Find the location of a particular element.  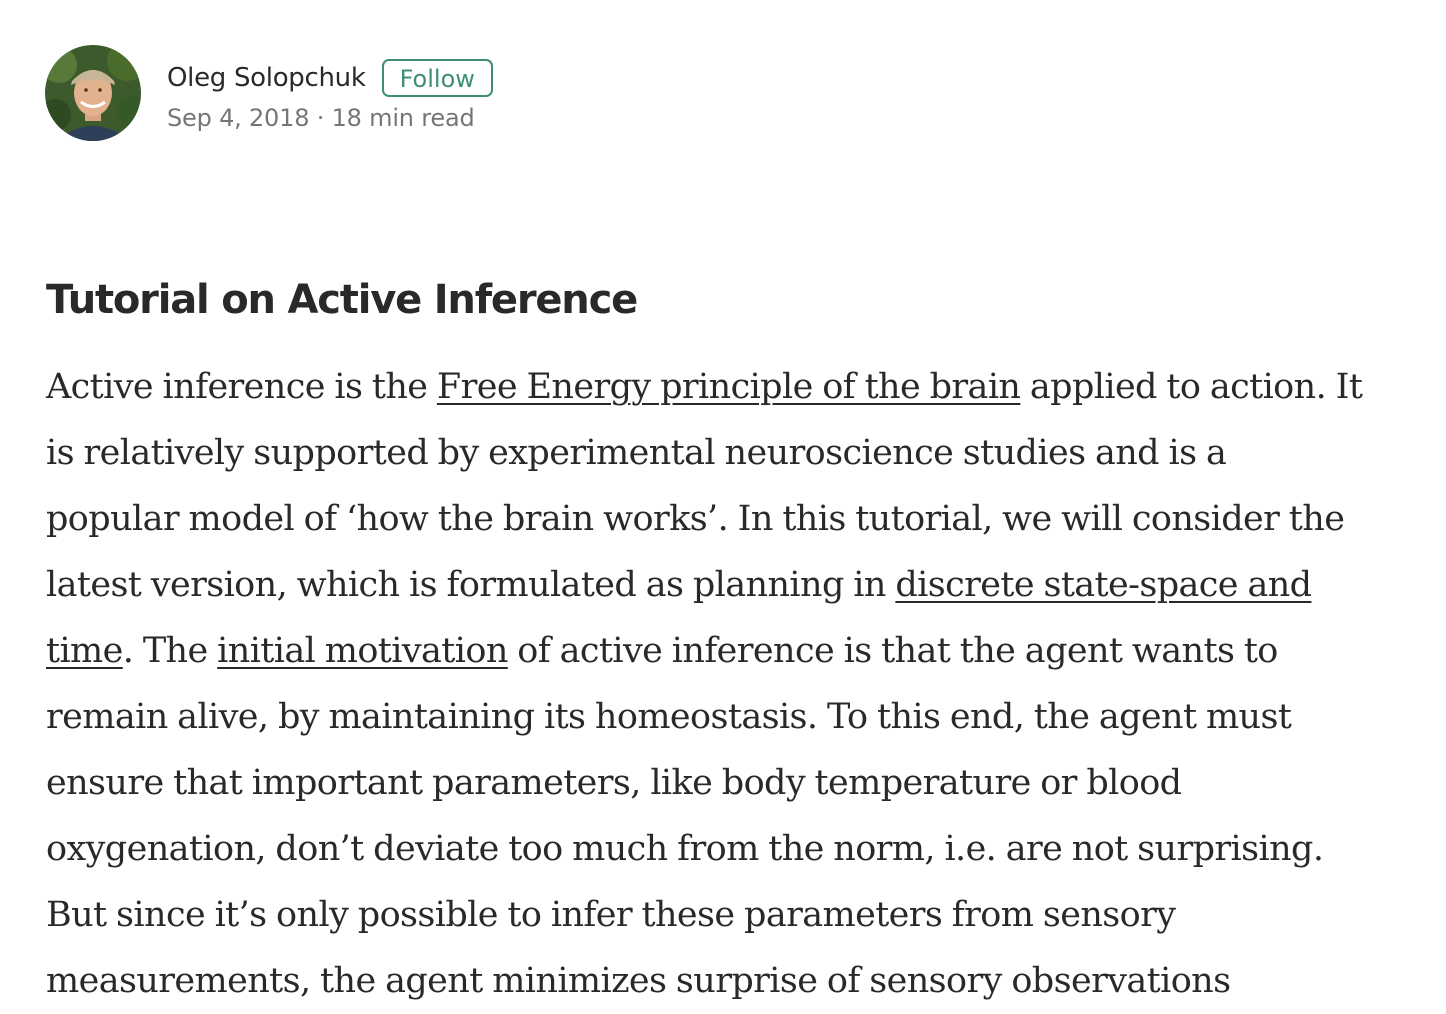

publish-date: Sep 4, 2018 is located at coordinates (238, 118).